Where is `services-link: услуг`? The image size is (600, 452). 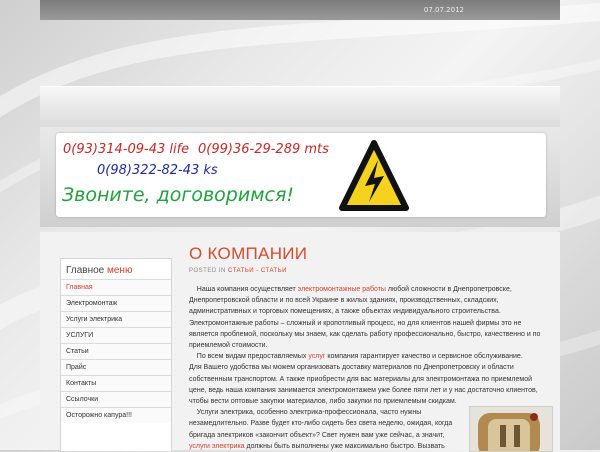 services-link: услуг is located at coordinates (316, 356).